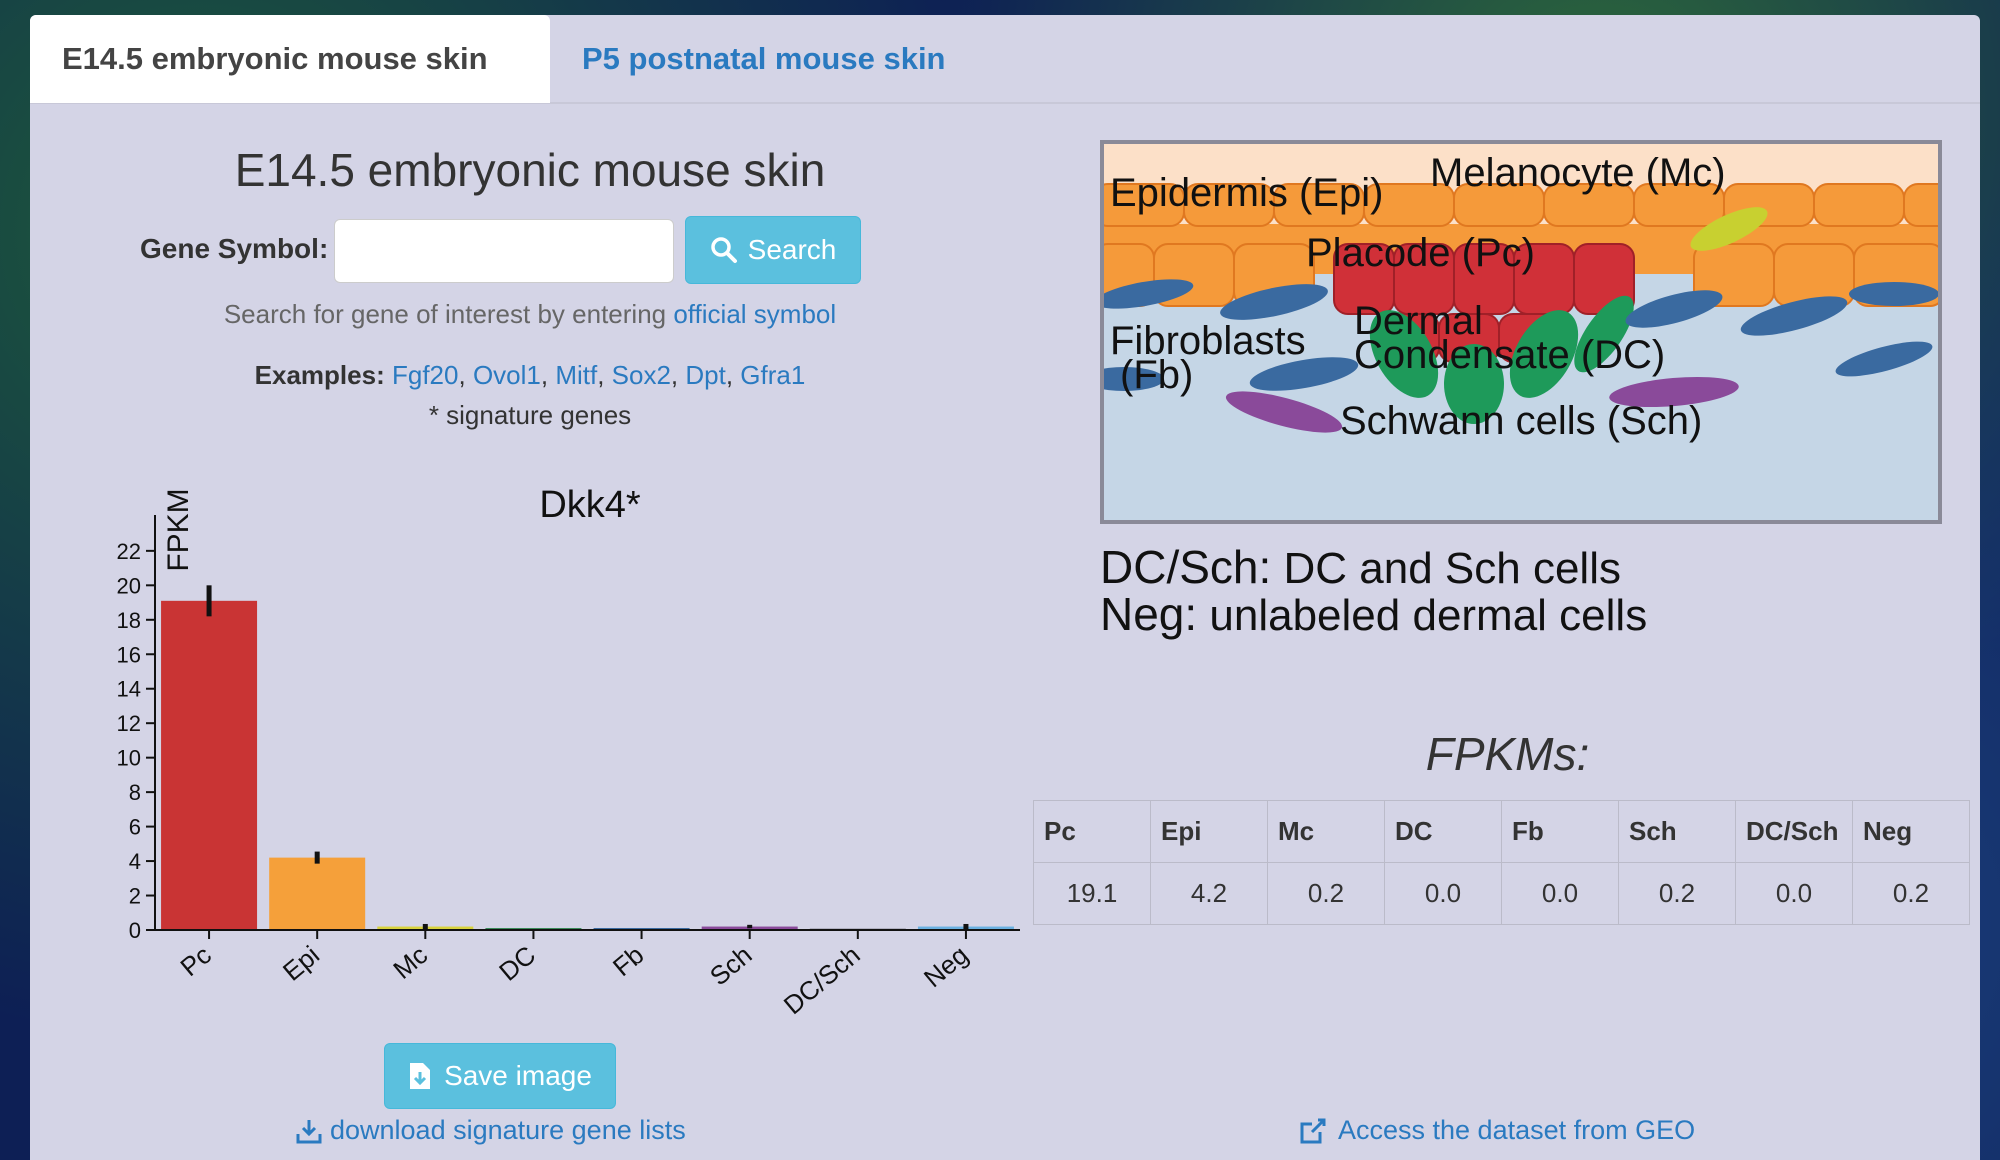 The width and height of the screenshot is (2000, 1160). Describe the element at coordinates (590, 505) in the screenshot. I see `chart-title: Dkk4*` at that location.